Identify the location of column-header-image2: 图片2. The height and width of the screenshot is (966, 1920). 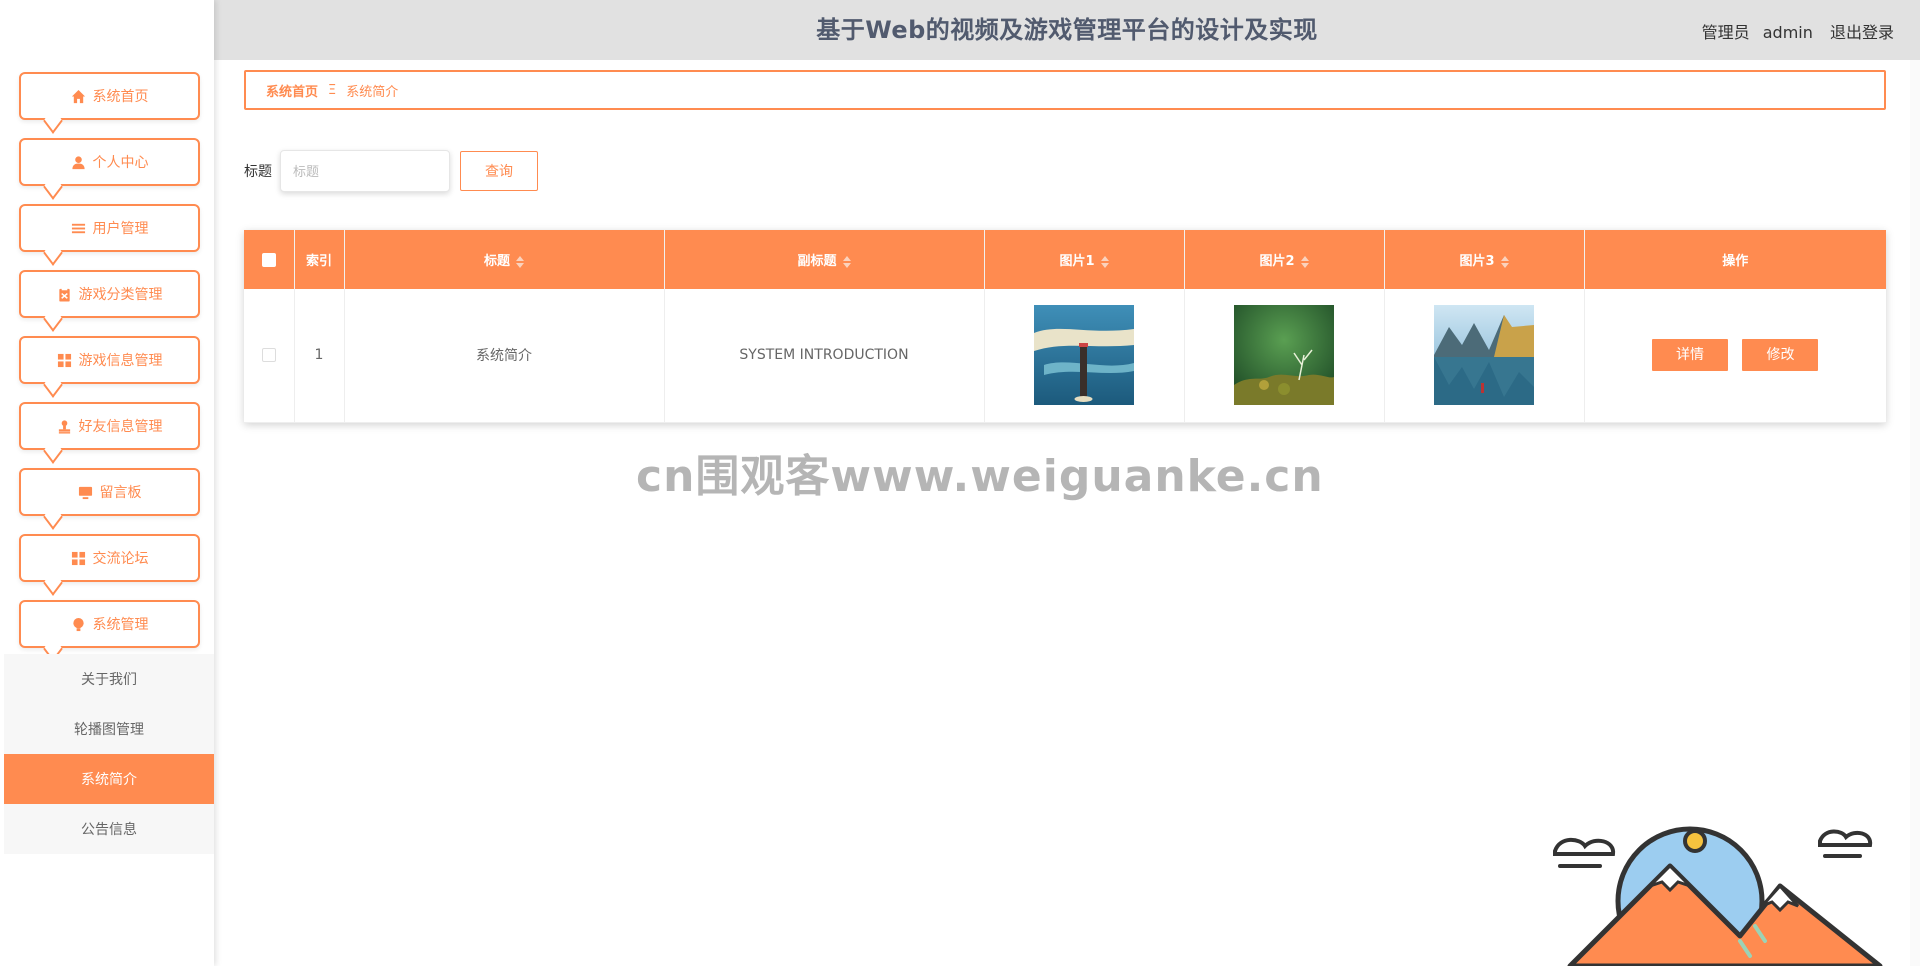
(1284, 259).